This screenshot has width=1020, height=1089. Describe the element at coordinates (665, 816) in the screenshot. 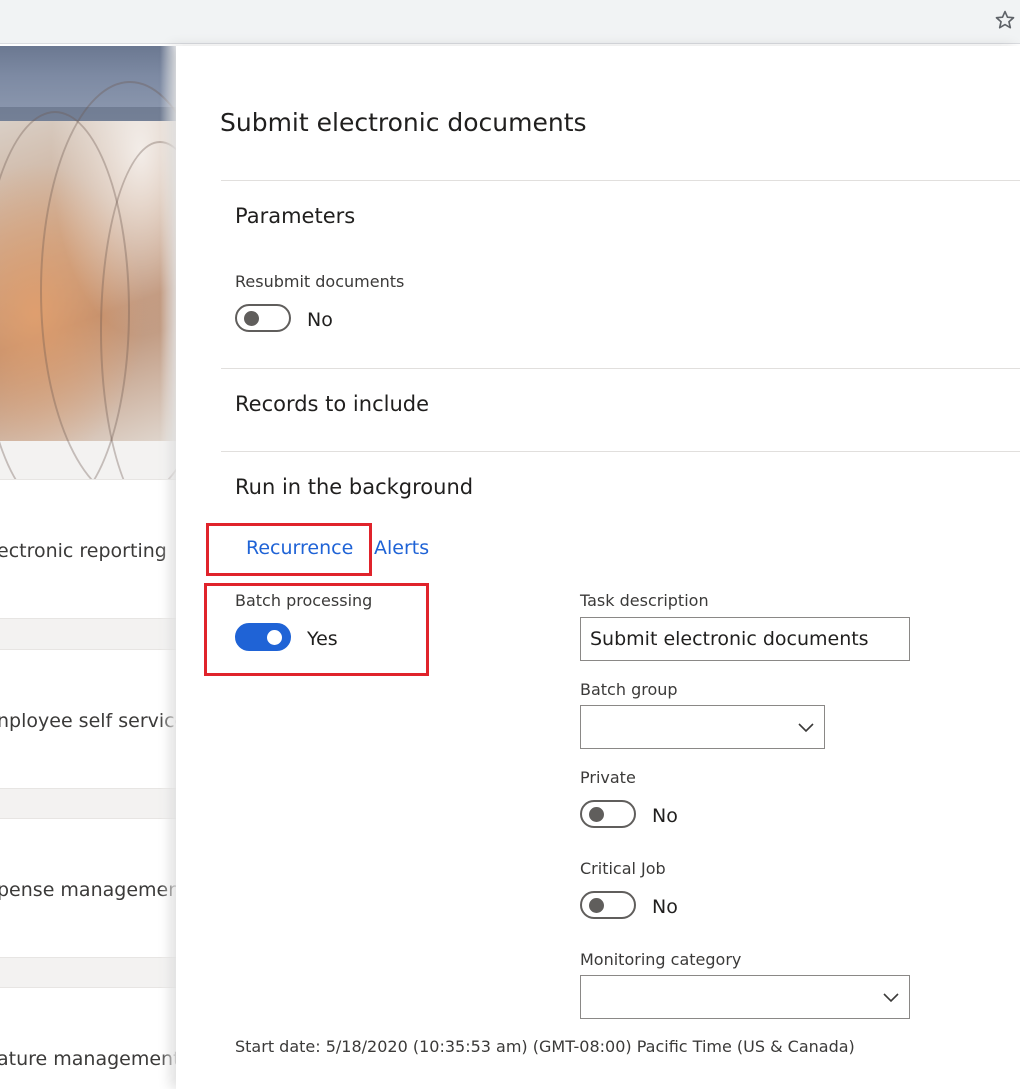

I see `private-value: No` at that location.